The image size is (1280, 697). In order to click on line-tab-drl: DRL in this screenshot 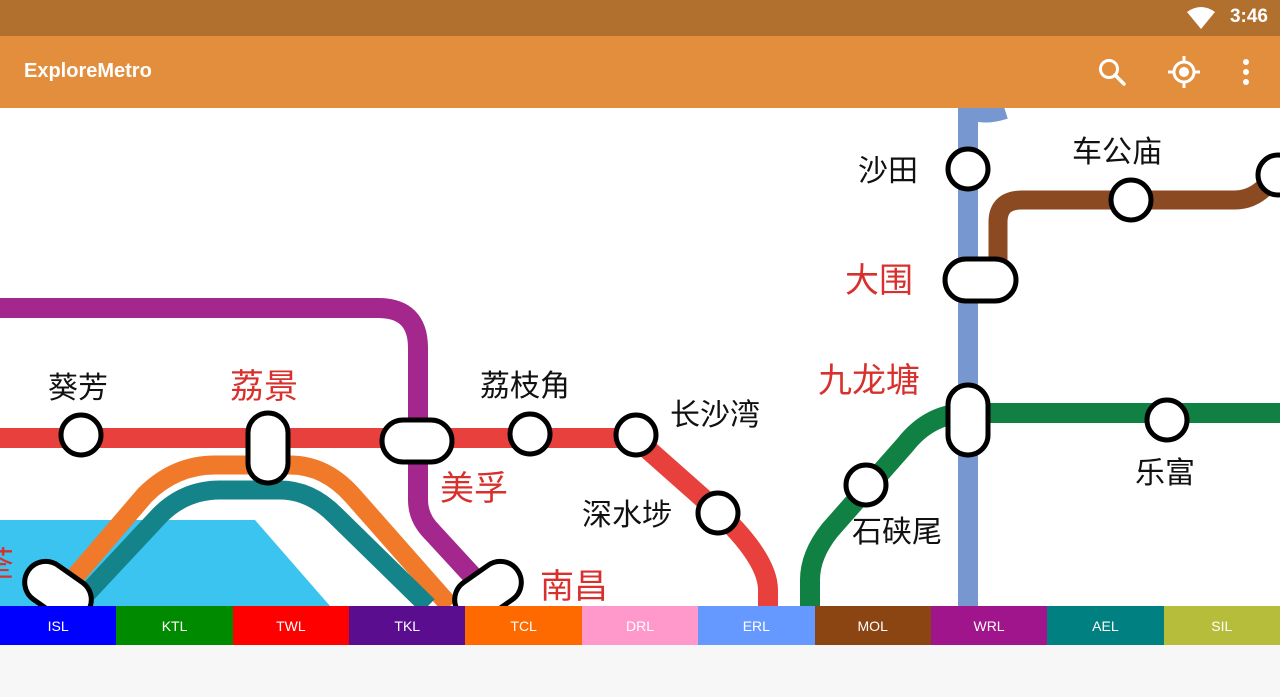, I will do `click(640, 625)`.